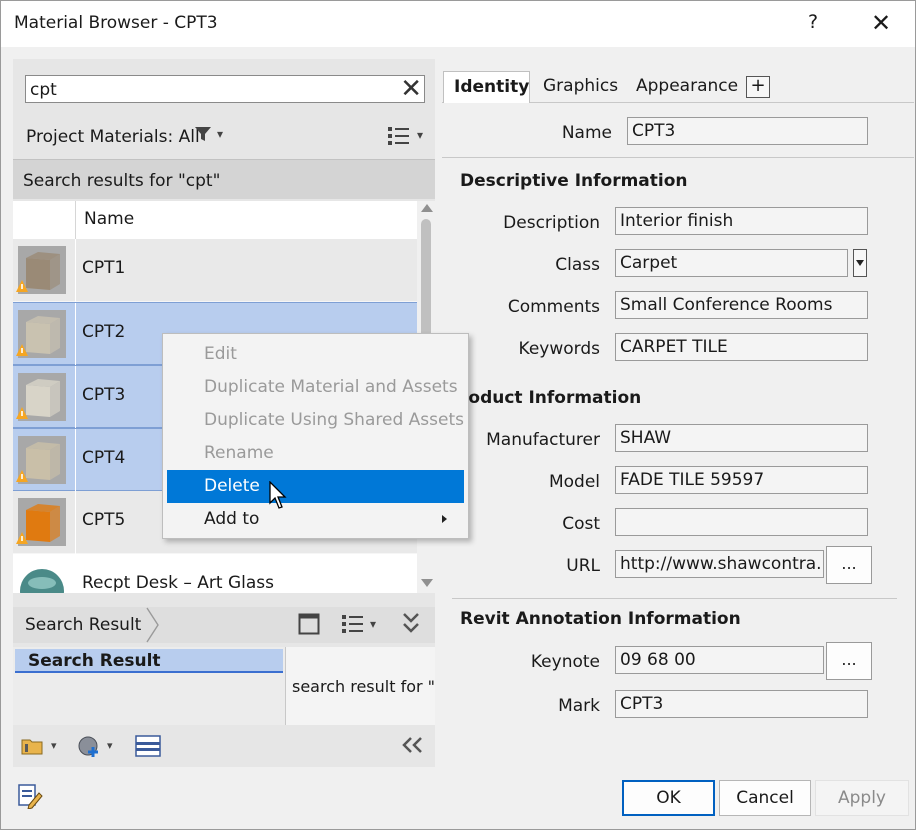 The width and height of the screenshot is (916, 830). What do you see at coordinates (113, 137) in the screenshot?
I see `project-materials-filter-label: Project Materials: All` at bounding box center [113, 137].